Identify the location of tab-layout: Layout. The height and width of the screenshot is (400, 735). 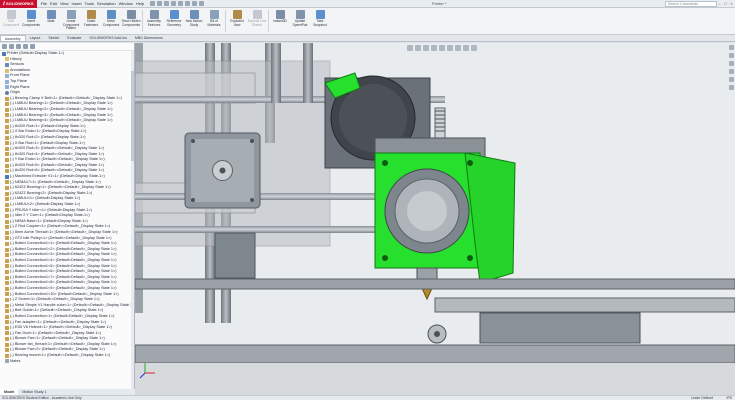
(35, 38).